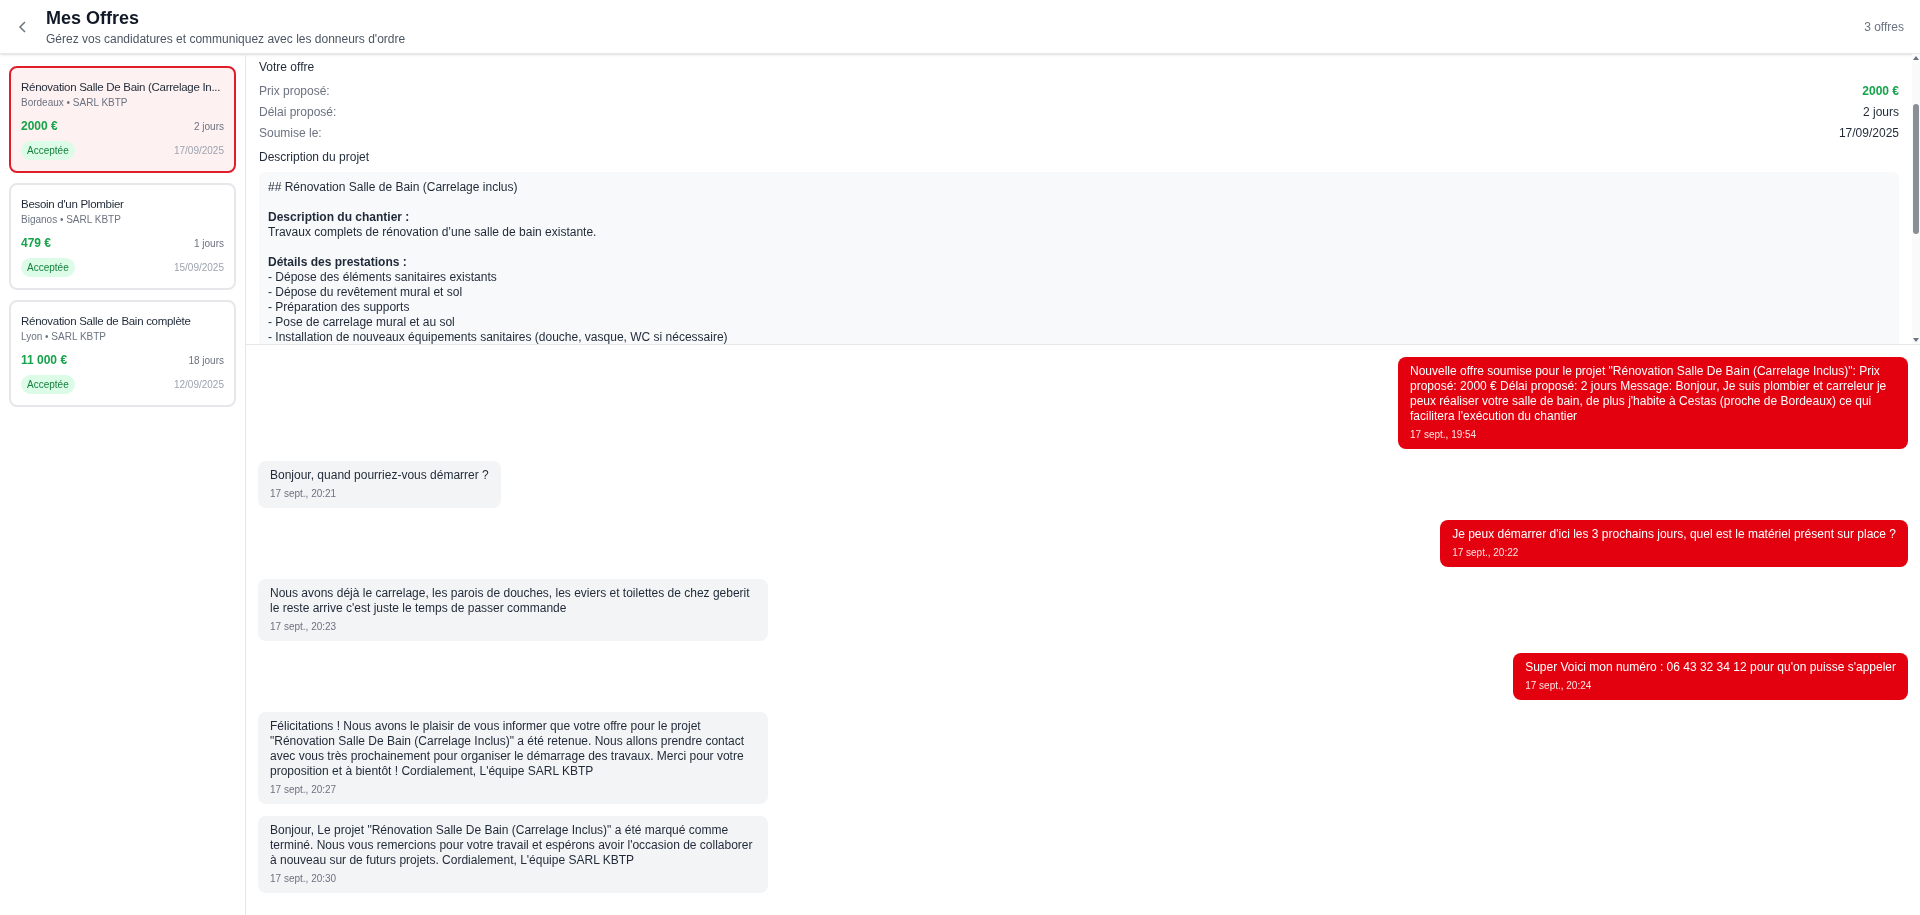 The width and height of the screenshot is (1920, 915). I want to click on offer-date: 17/09/2025, so click(198, 151).